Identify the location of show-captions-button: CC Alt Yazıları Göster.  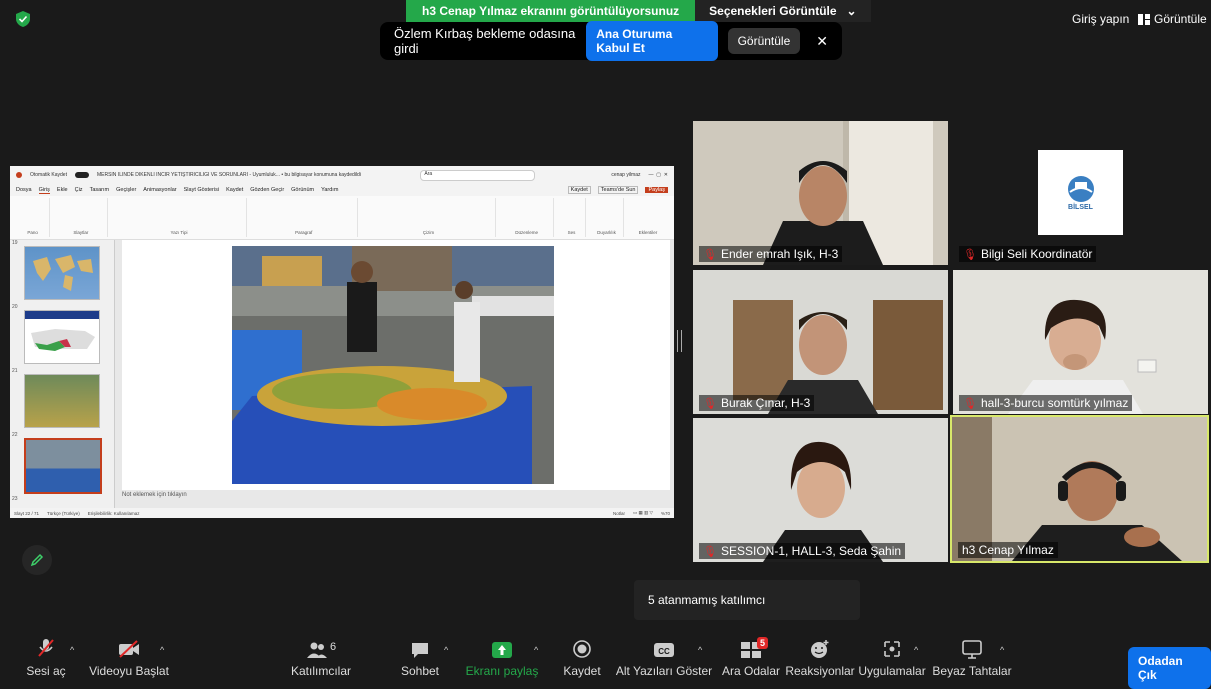
(664, 659).